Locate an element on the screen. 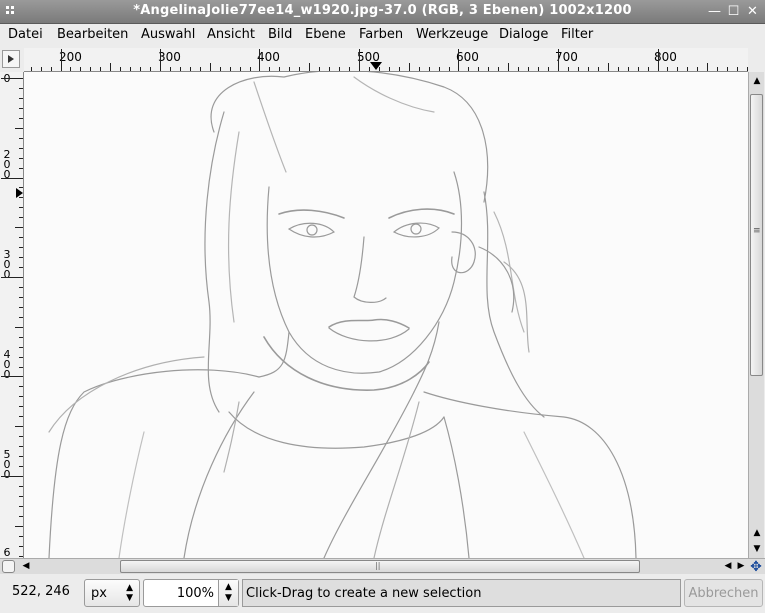  unit-select: px ▲ ▼ is located at coordinates (112, 593).